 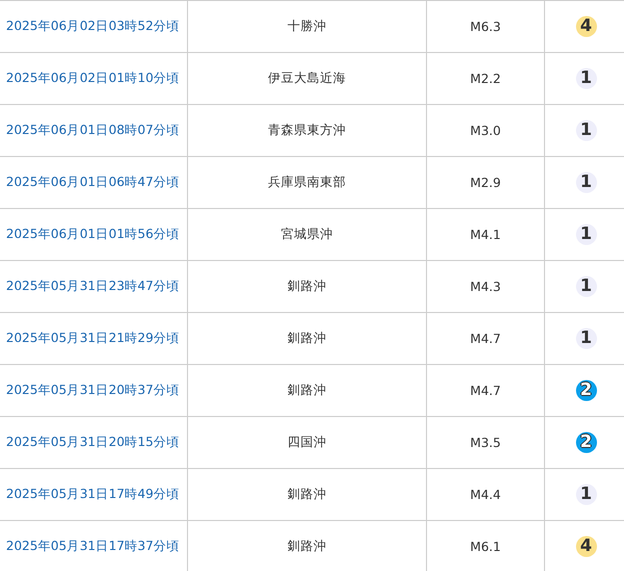 What do you see at coordinates (307, 77) in the screenshot?
I see `epicenter-text: 伊豆大島近海` at bounding box center [307, 77].